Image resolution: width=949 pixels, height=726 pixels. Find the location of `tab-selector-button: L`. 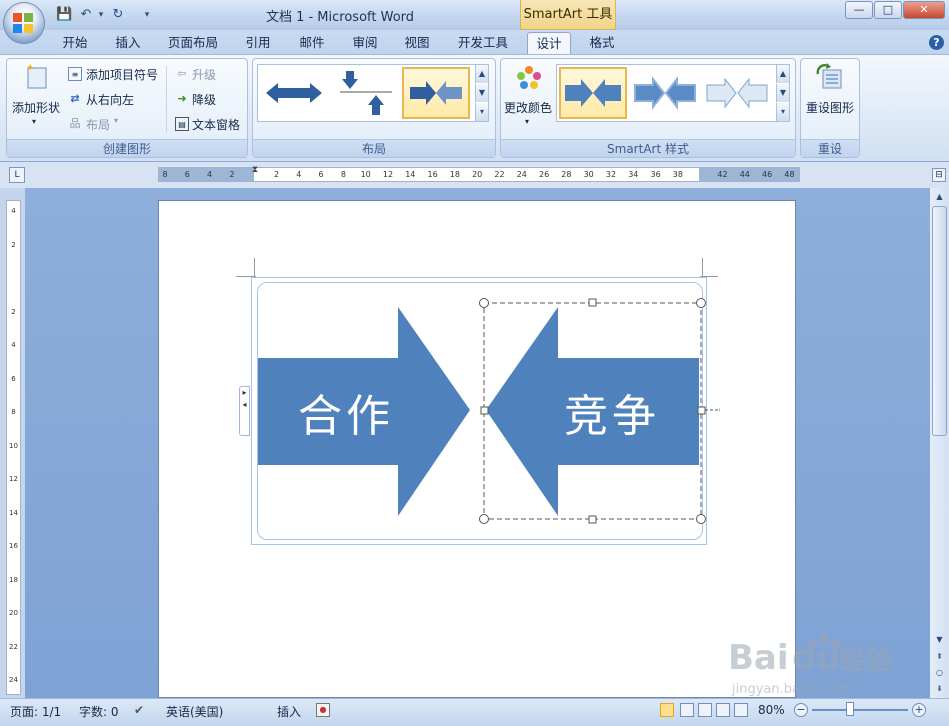

tab-selector-button: L is located at coordinates (17, 175).